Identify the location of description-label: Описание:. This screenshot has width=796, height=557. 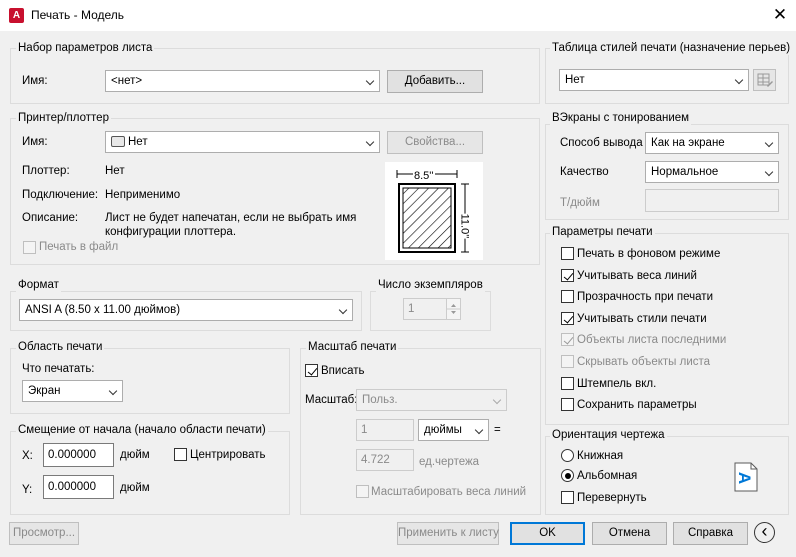
(50, 218).